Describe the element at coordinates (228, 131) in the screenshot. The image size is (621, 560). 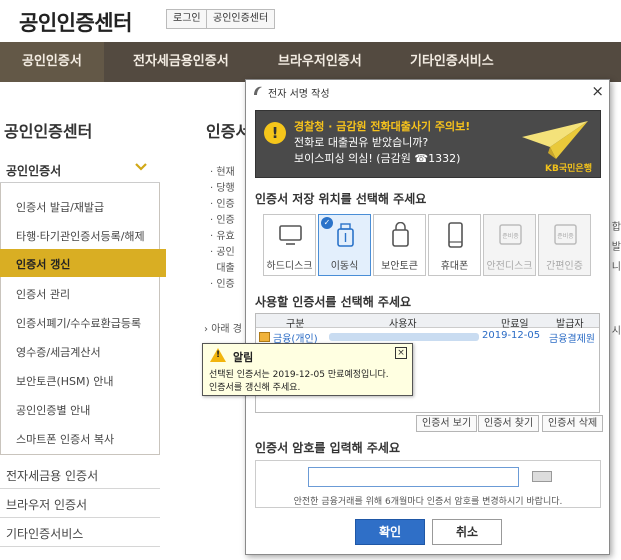
I see `content-title: 인증서` at that location.